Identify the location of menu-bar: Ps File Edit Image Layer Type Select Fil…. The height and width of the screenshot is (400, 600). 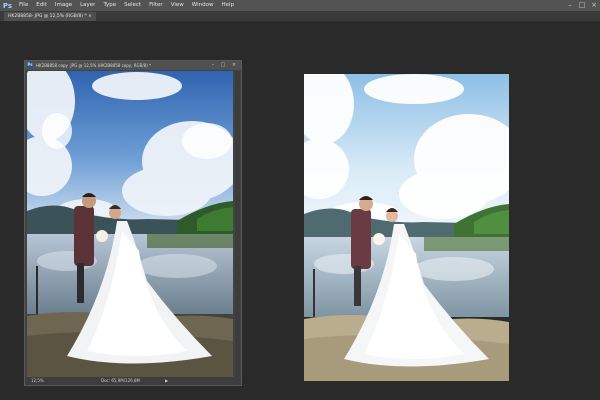
(300, 5).